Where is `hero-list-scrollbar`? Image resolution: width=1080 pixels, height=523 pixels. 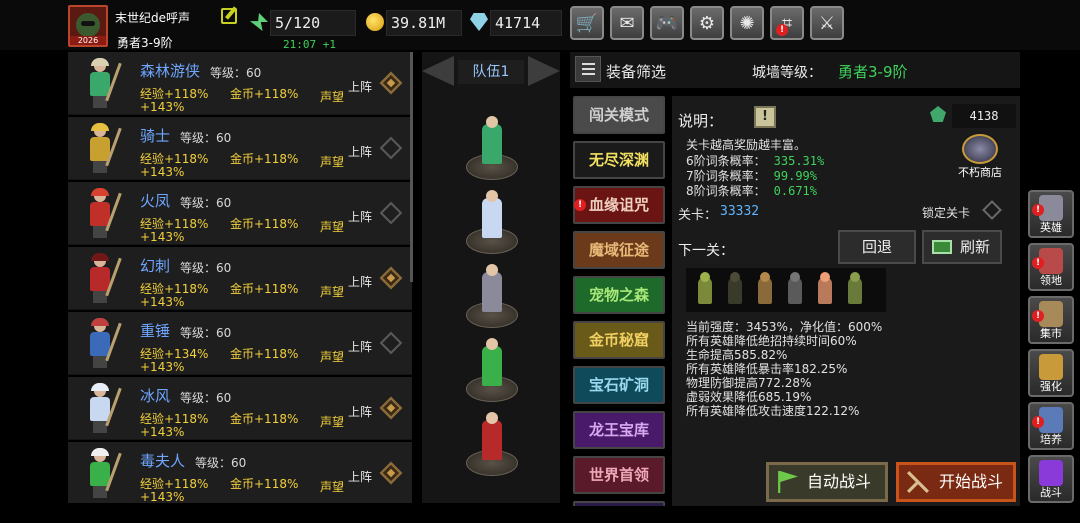 hero-list-scrollbar is located at coordinates (411, 167).